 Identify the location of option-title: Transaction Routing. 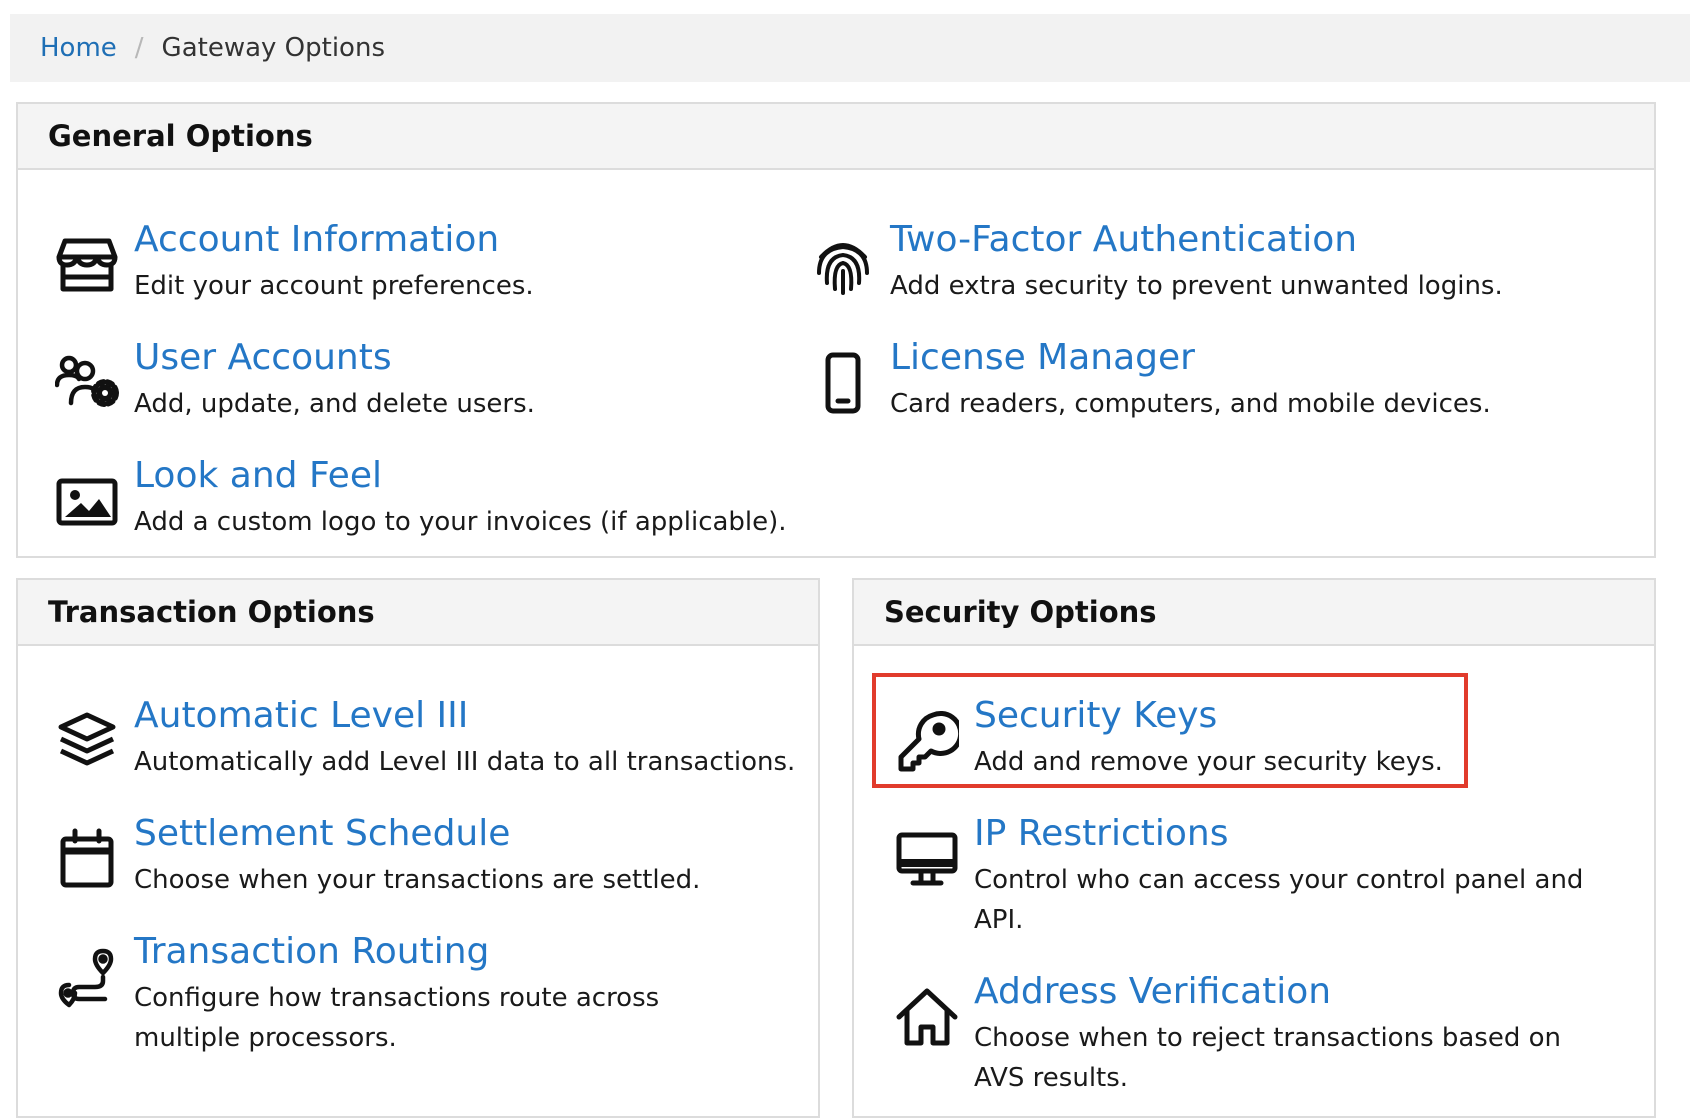
(311, 952).